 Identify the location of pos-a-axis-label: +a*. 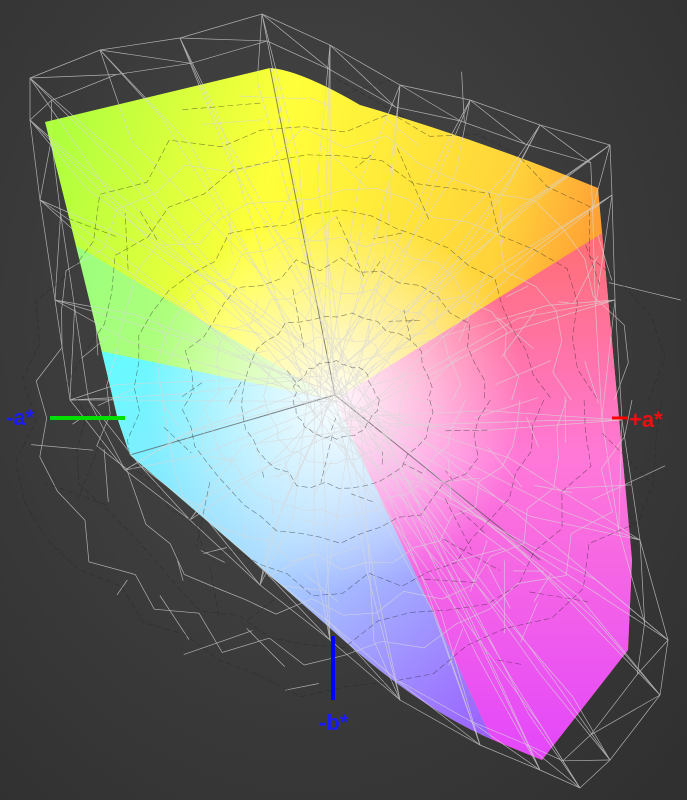
(646, 419).